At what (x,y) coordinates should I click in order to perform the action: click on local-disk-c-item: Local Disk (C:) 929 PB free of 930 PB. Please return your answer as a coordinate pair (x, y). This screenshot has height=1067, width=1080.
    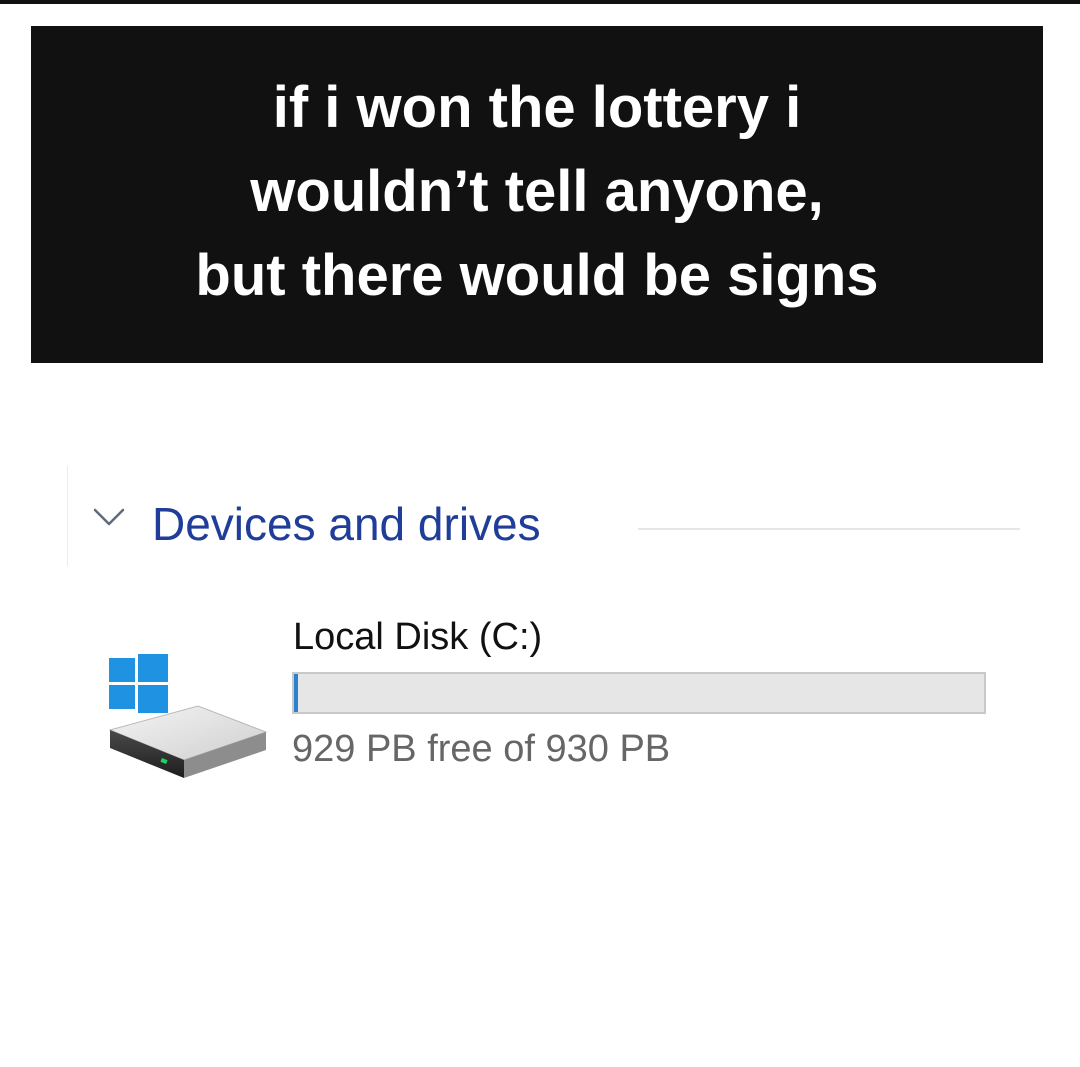
    Looking at the image, I should click on (550, 700).